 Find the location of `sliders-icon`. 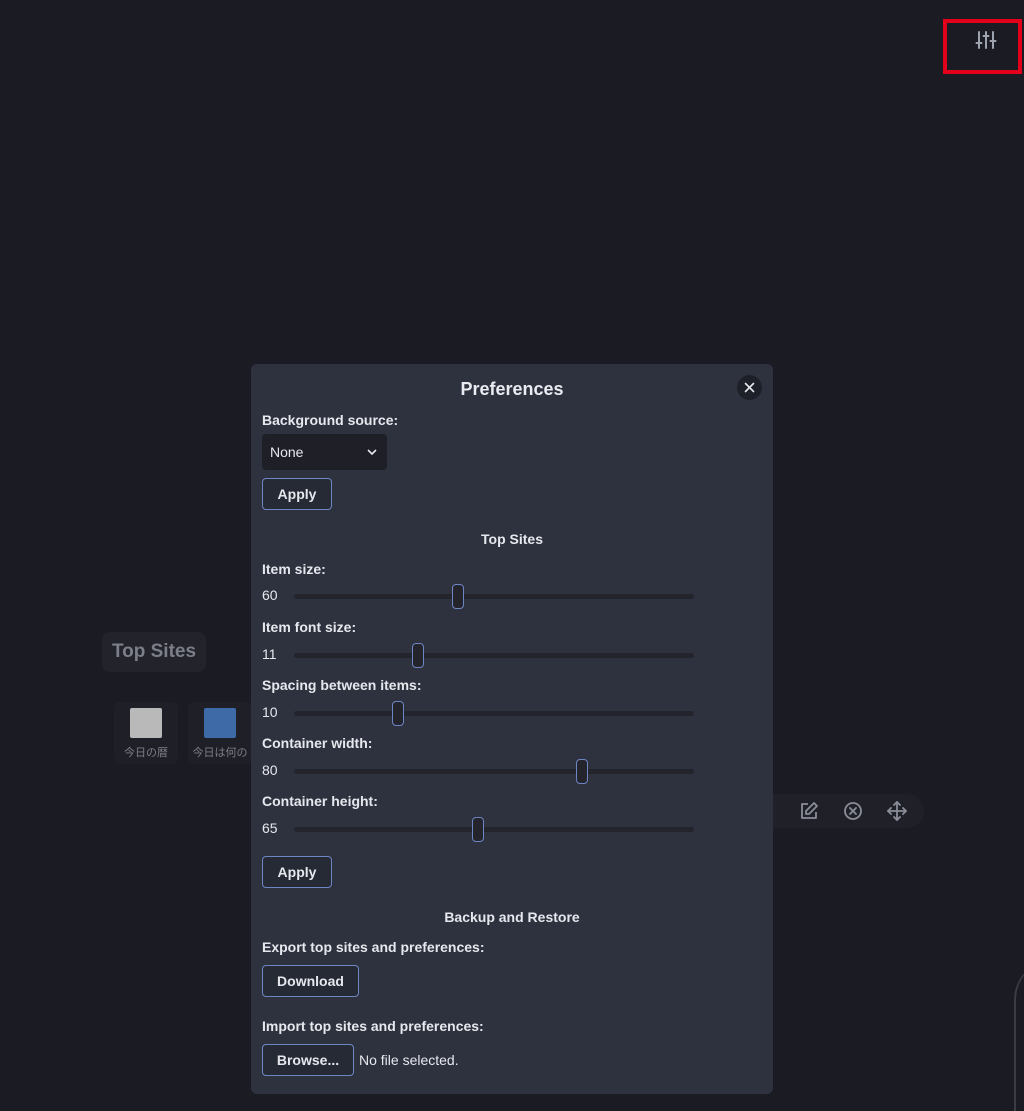

sliders-icon is located at coordinates (986, 40).